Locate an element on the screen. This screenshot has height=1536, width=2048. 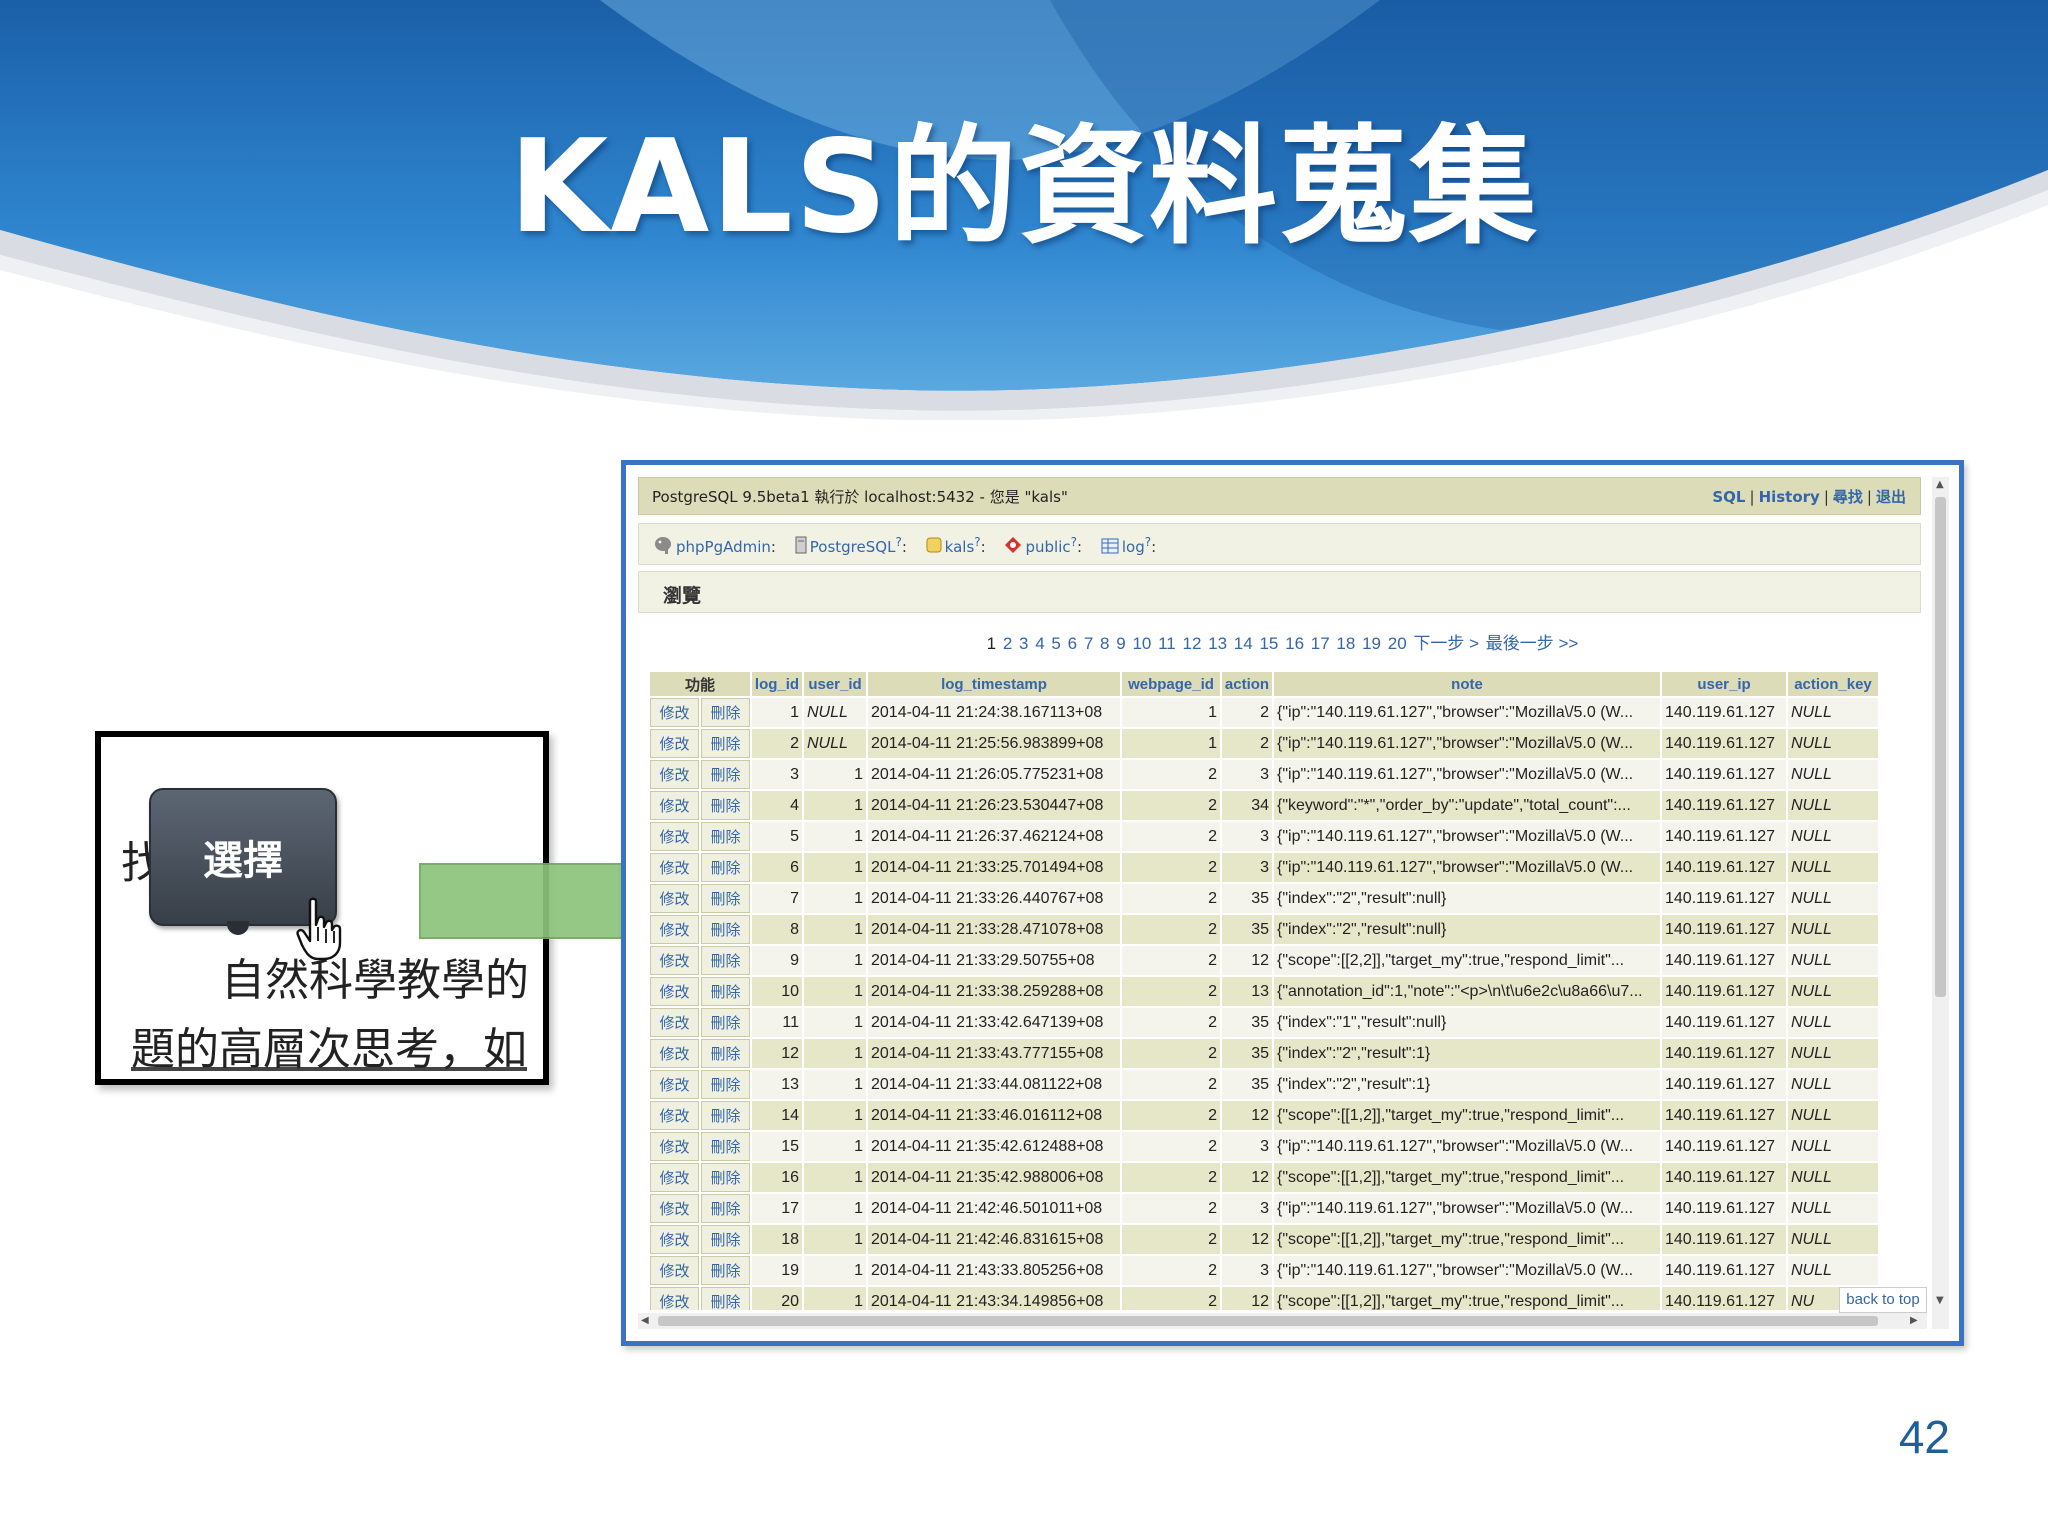
scroll-left-arrow-icon: ◀ is located at coordinates (645, 1320).